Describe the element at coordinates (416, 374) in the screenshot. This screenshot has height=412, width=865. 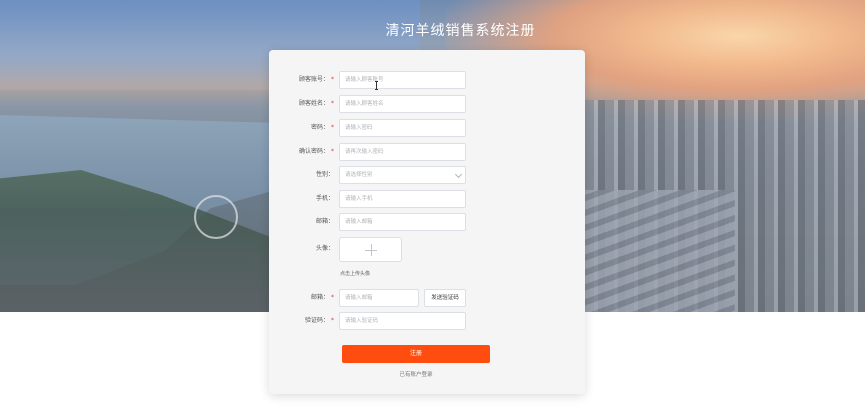
I see `login-link: 已有账户登录` at that location.